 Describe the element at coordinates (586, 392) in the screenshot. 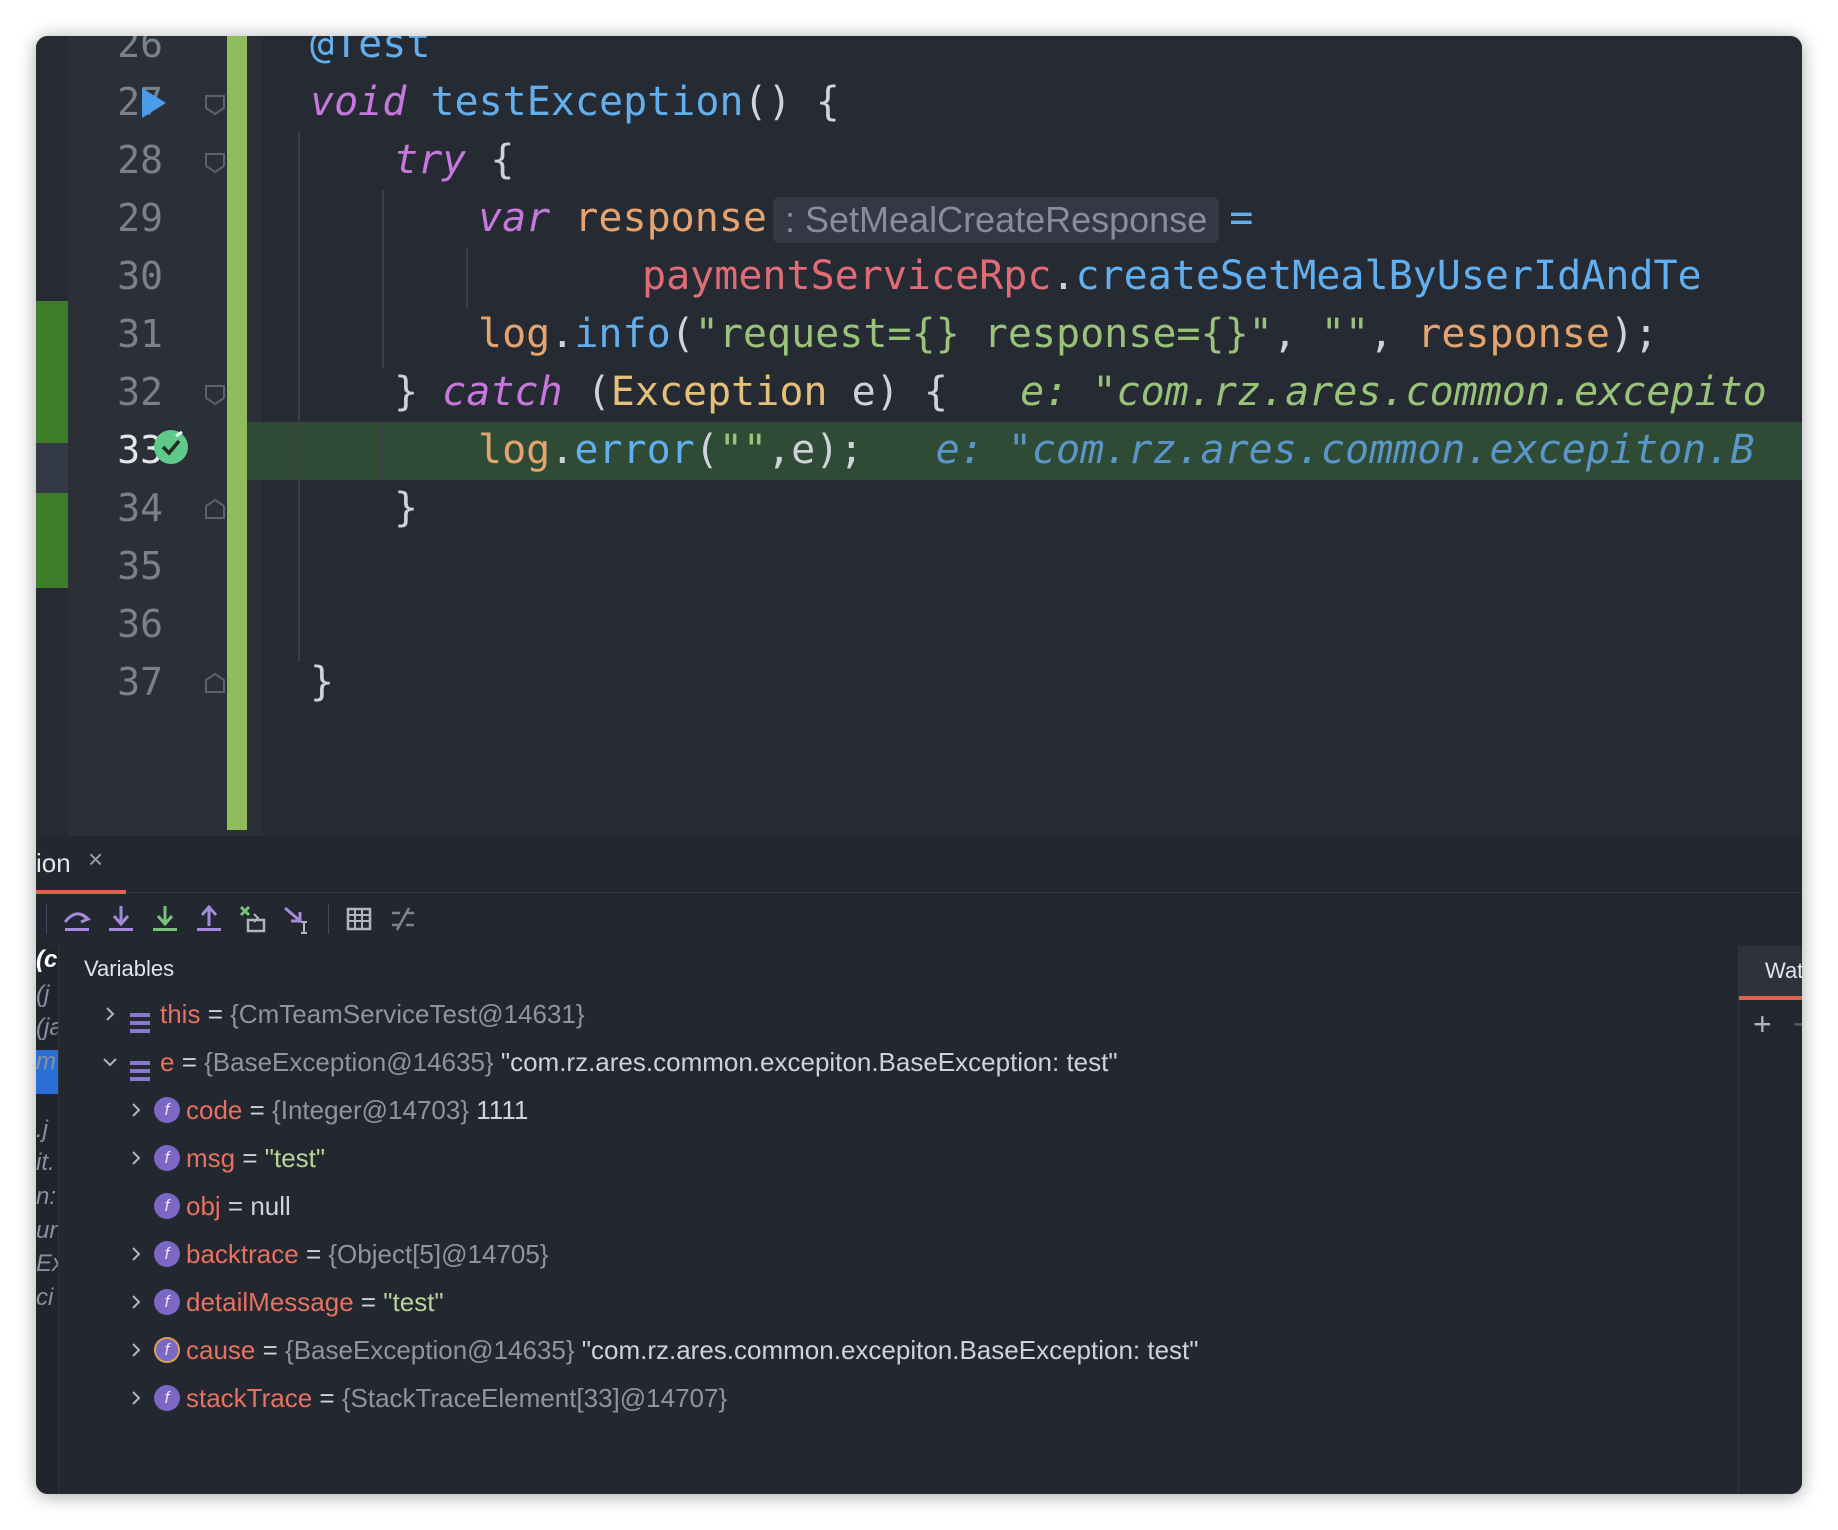

I see `code-token: (` at that location.